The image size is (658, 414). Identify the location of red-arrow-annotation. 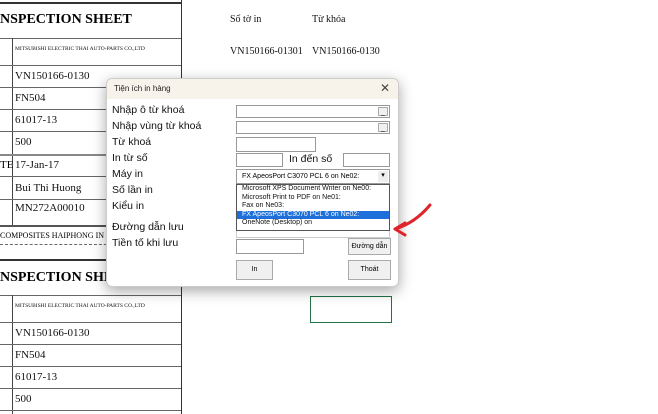
(412, 220).